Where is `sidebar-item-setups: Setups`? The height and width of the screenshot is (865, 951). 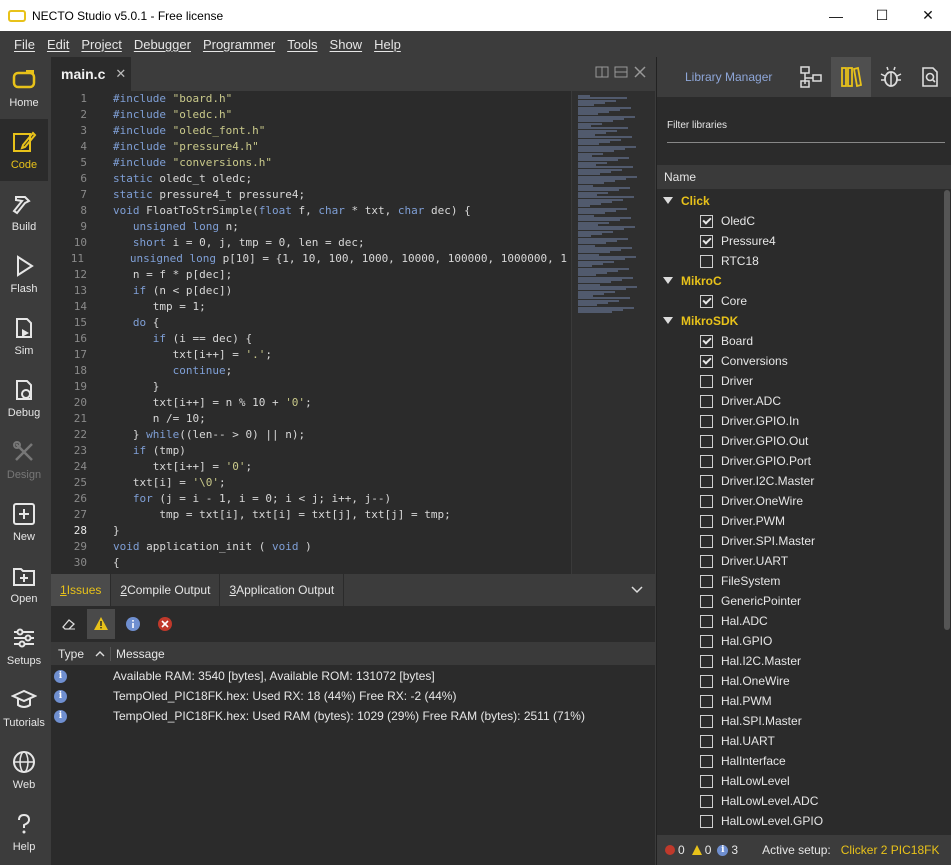
sidebar-item-setups: Setups is located at coordinates (24, 646).